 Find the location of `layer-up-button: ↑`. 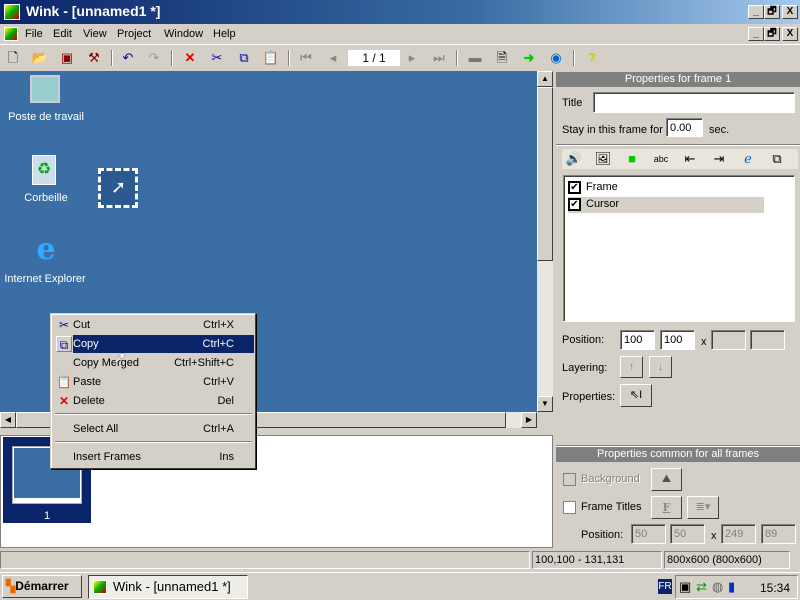

layer-up-button: ↑ is located at coordinates (631, 367).